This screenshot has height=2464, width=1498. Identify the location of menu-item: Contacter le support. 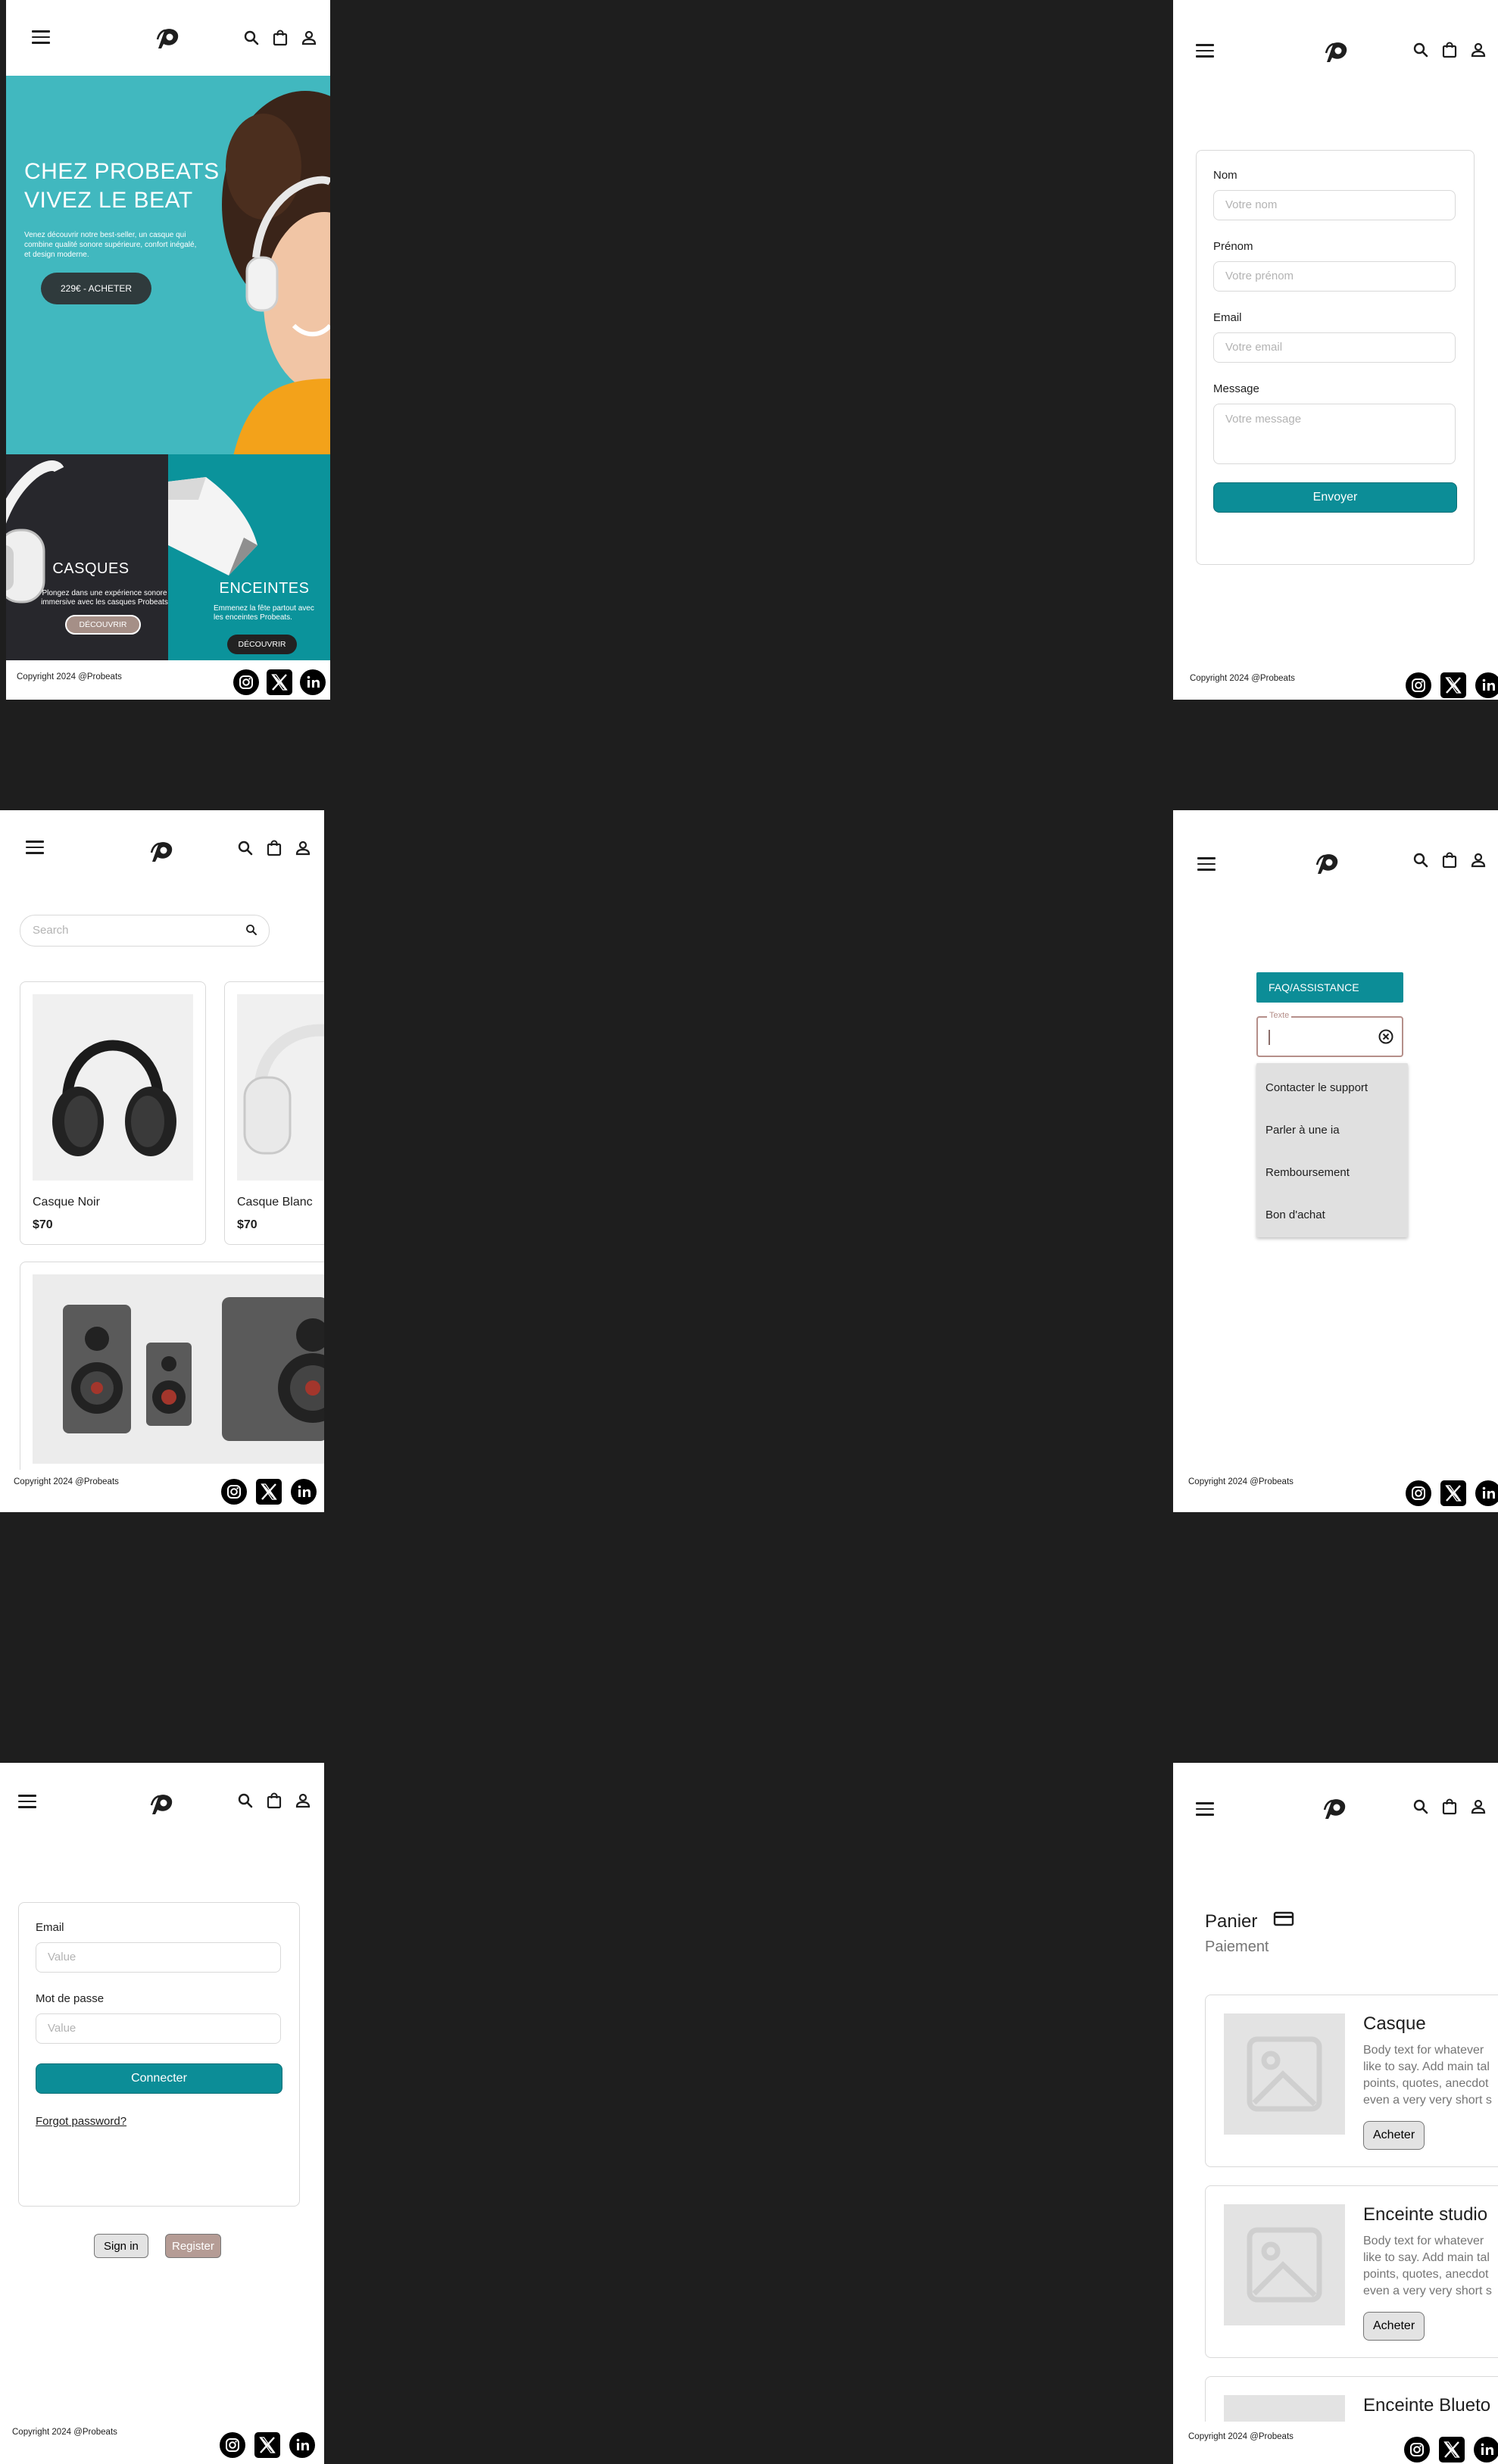
(1316, 1087).